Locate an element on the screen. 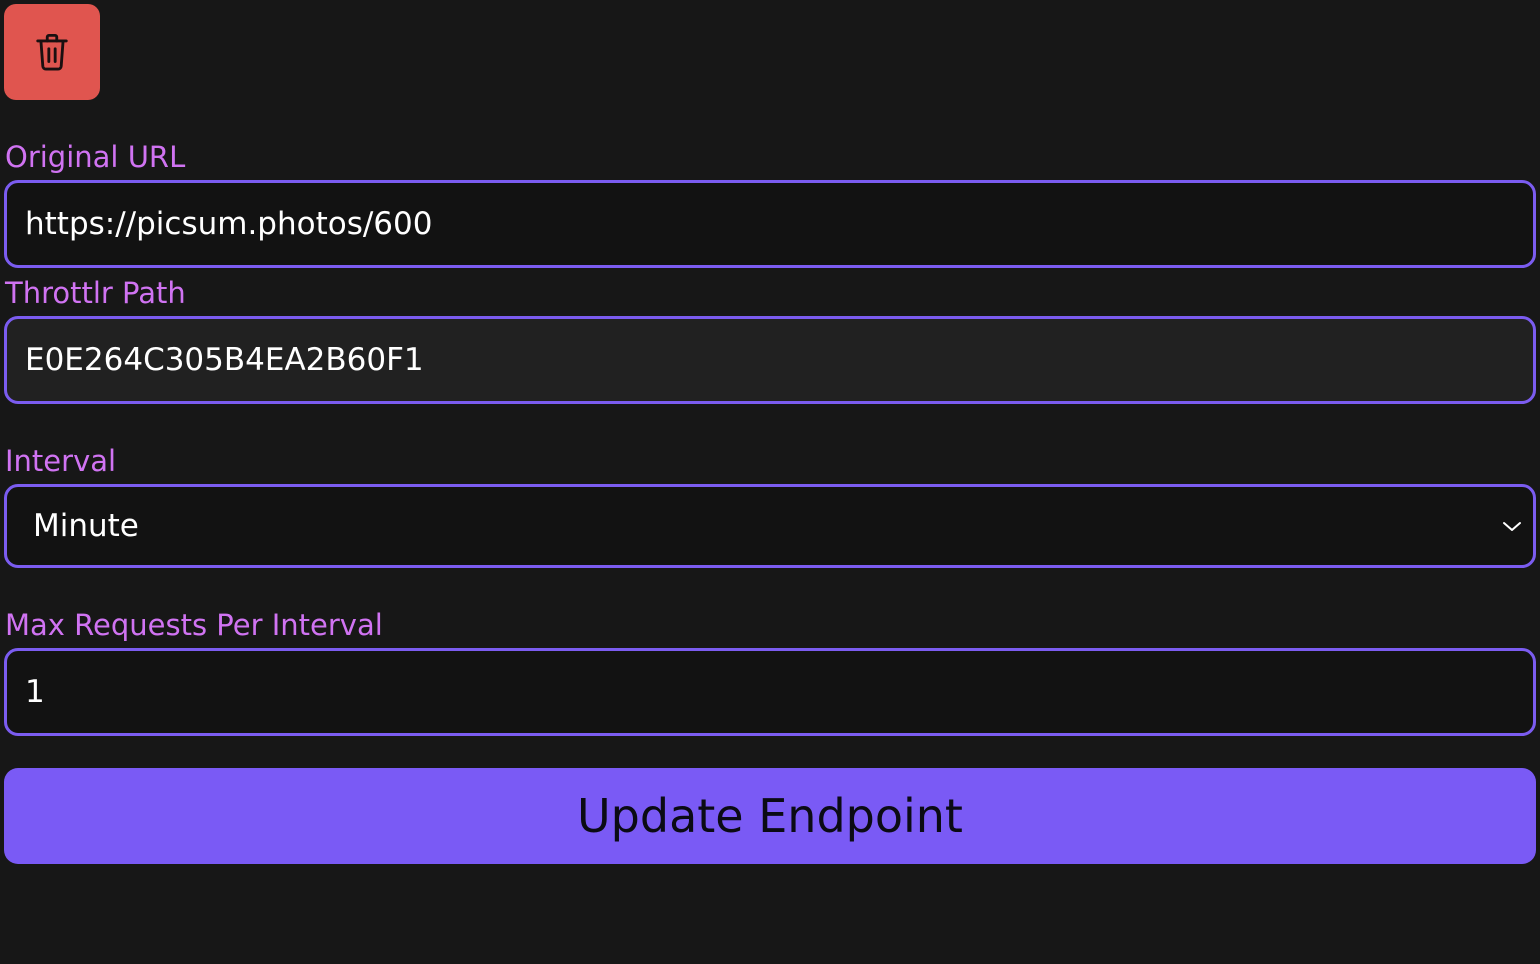  throttlr-path-label: Throttlr Path is located at coordinates (95, 293).